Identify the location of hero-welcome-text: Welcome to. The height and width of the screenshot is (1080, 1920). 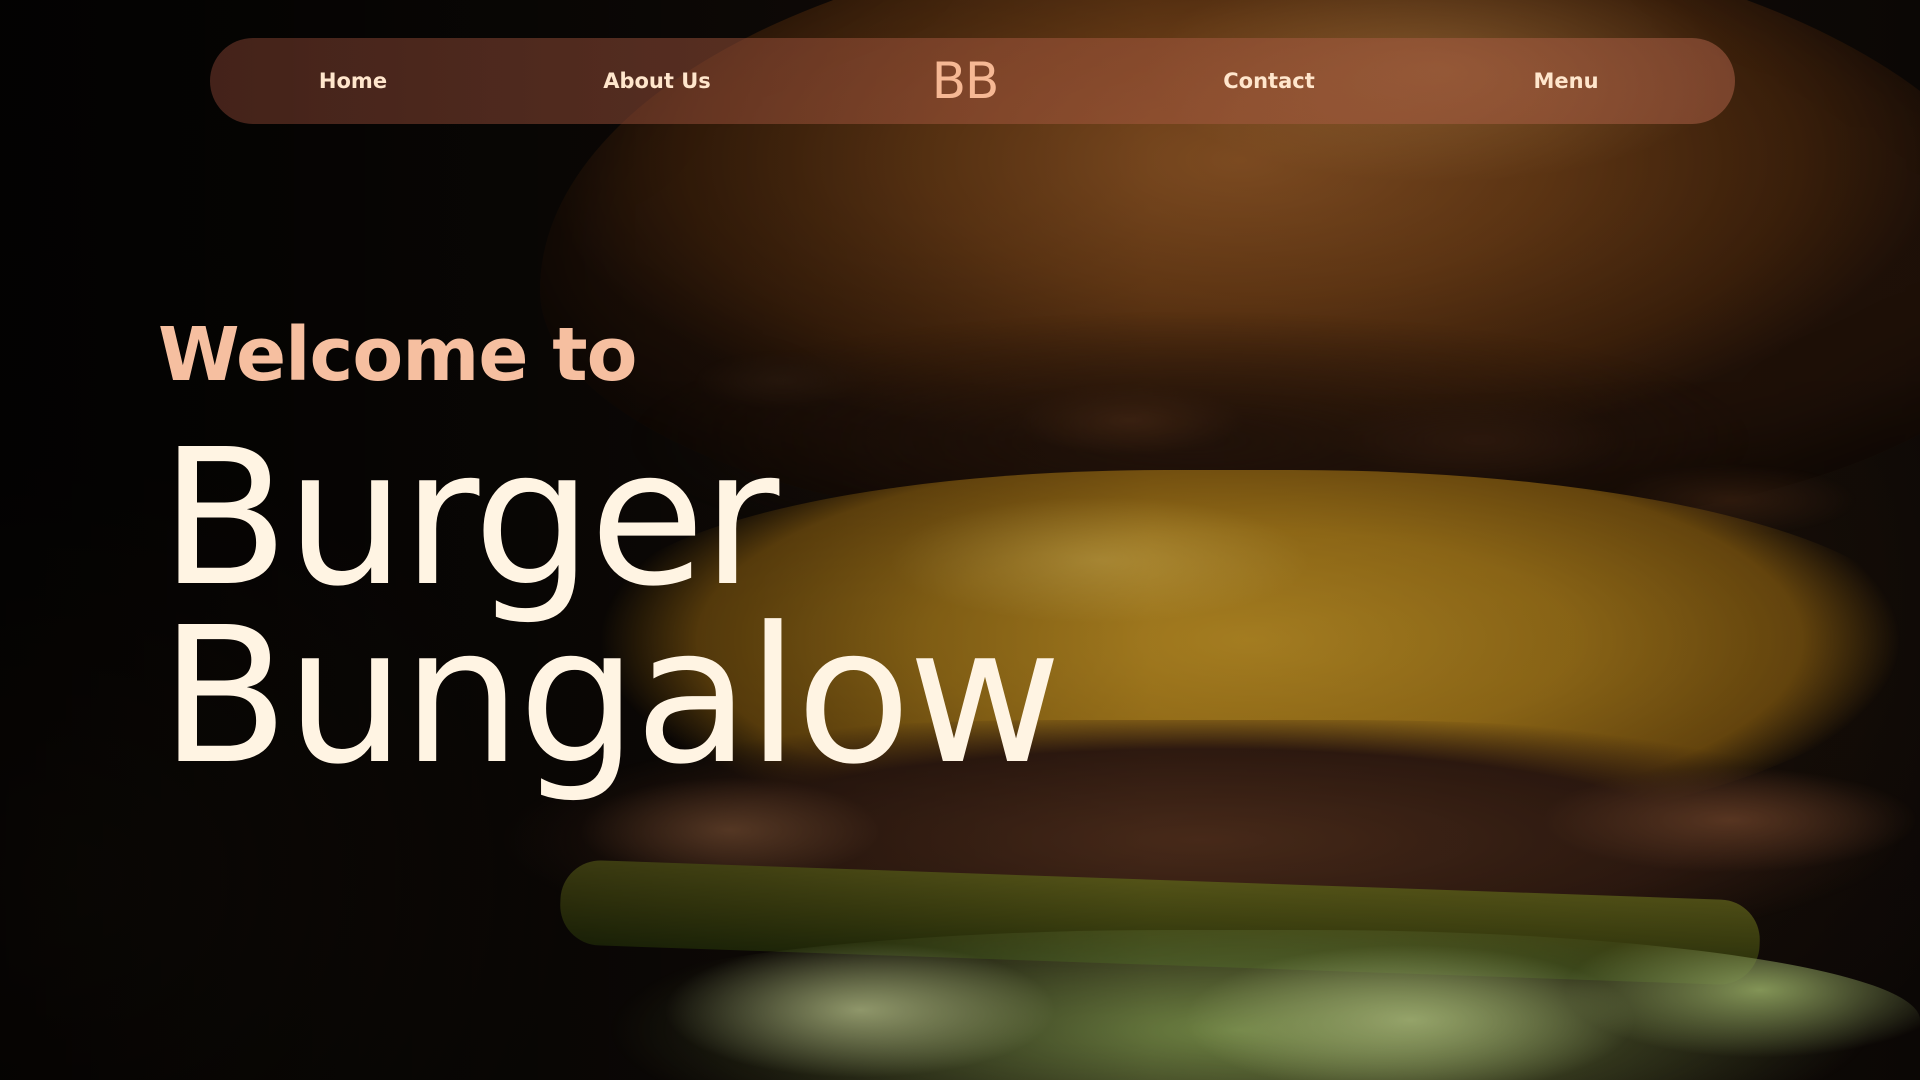
(398, 355).